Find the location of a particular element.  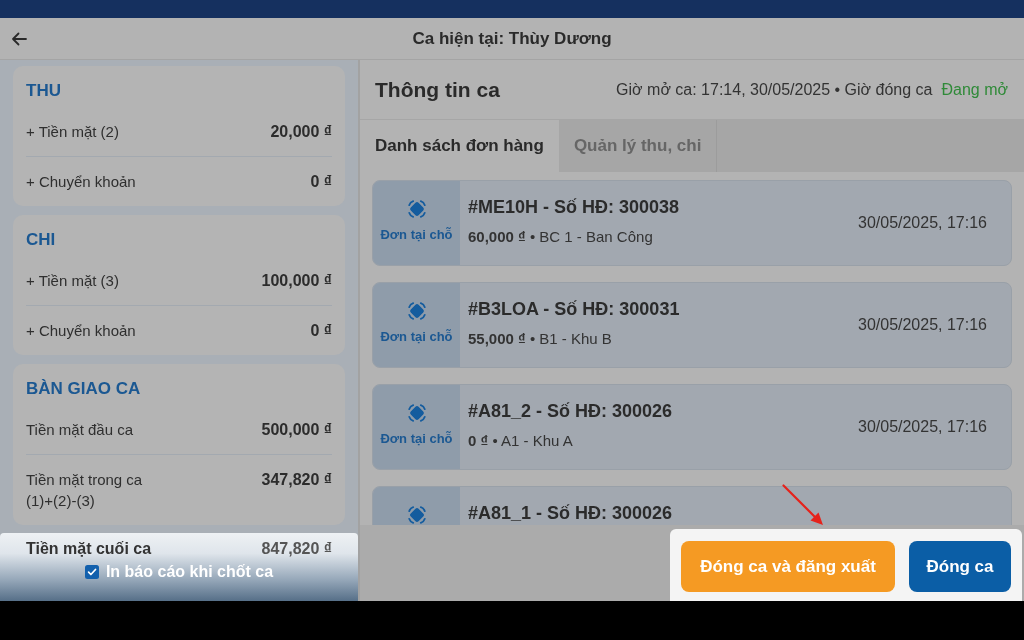

checkbox is located at coordinates (91, 572).